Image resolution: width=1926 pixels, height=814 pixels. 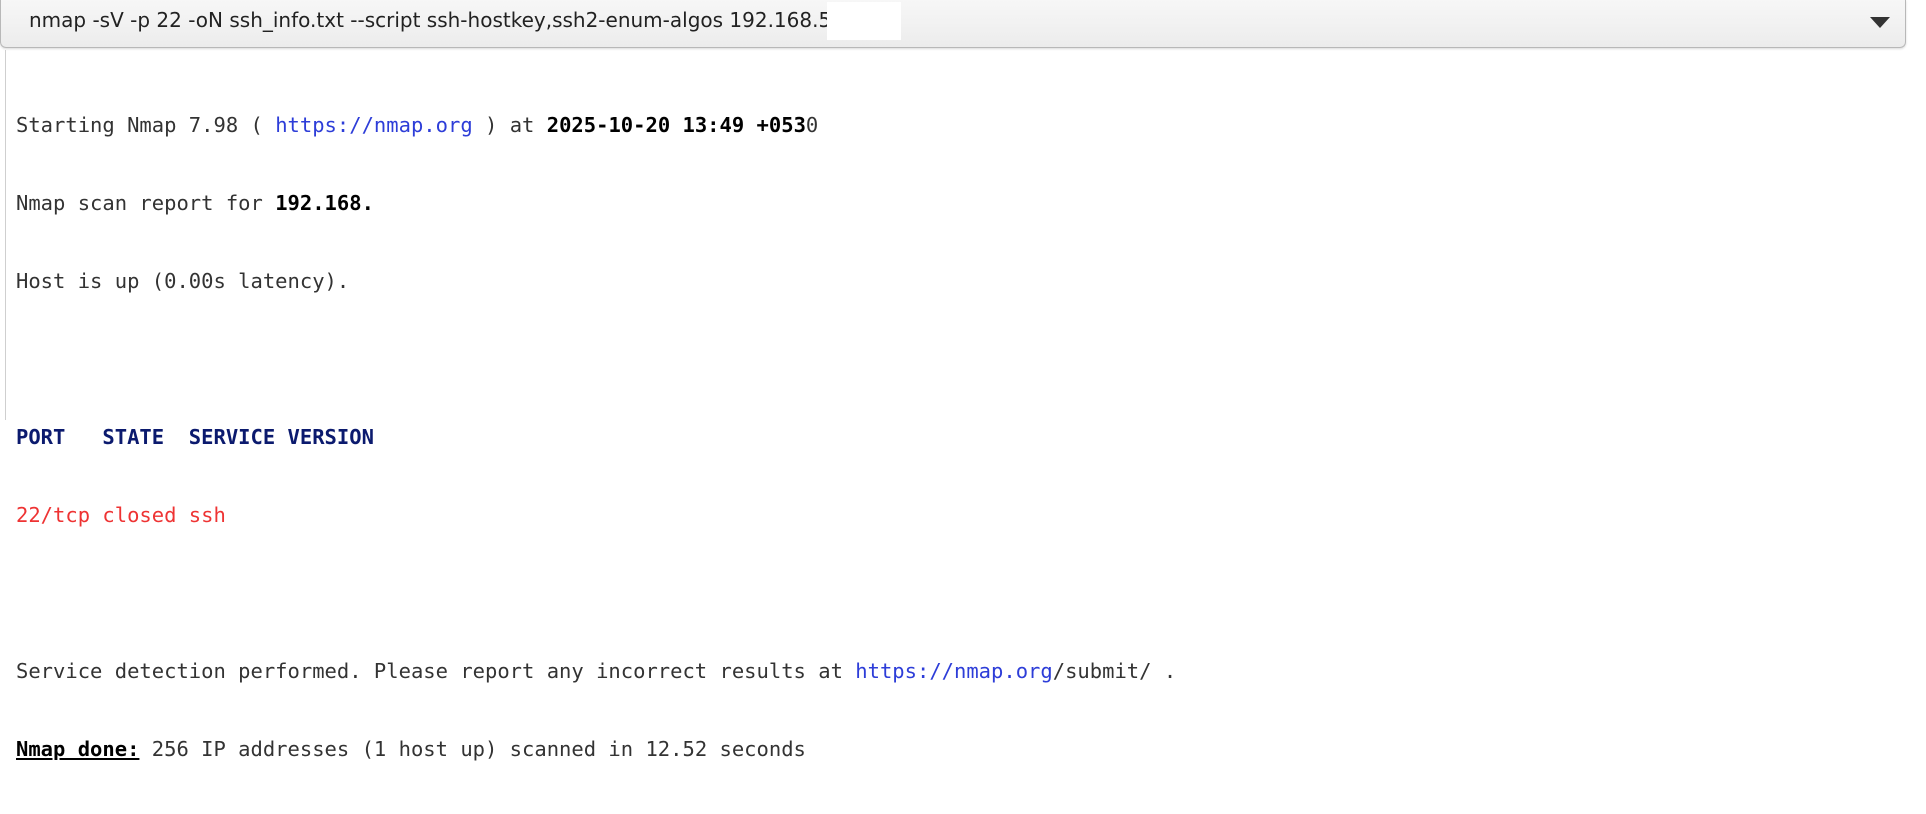 What do you see at coordinates (1880, 22) in the screenshot?
I see `chevron-down-icon` at bounding box center [1880, 22].